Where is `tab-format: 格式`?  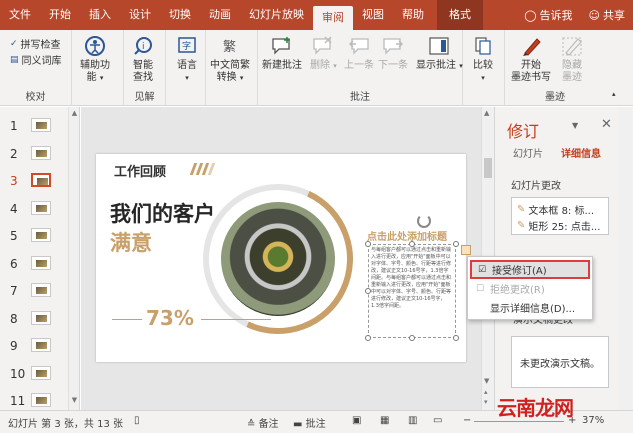
tab-format: 格式 is located at coordinates (460, 15).